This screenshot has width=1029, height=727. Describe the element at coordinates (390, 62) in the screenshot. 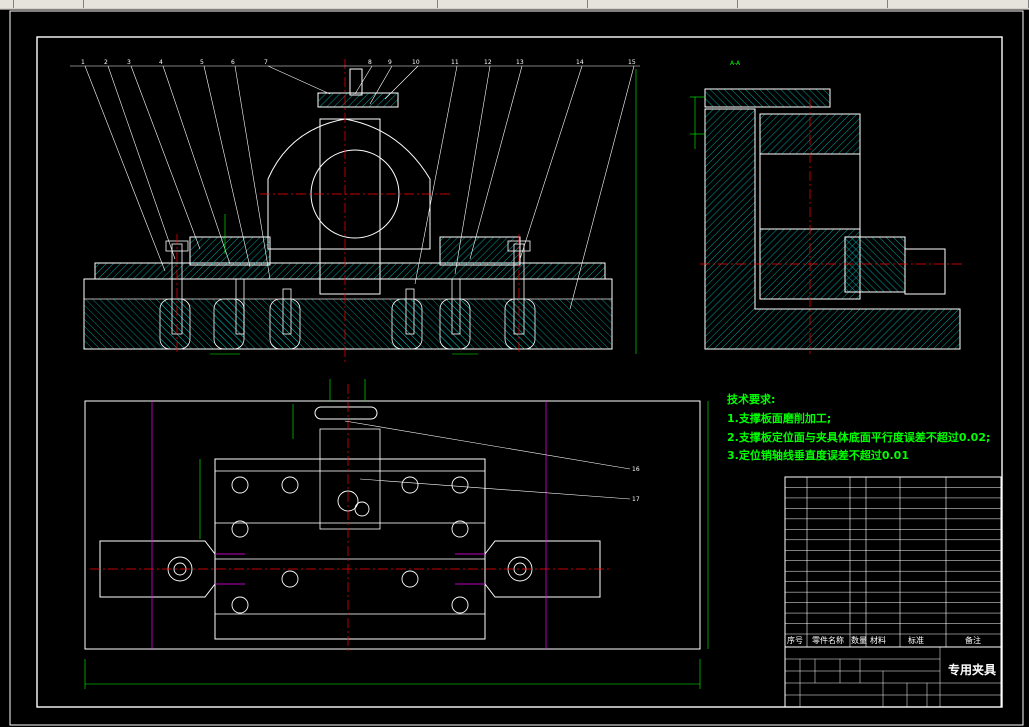

I see `balloon-9: 9` at that location.